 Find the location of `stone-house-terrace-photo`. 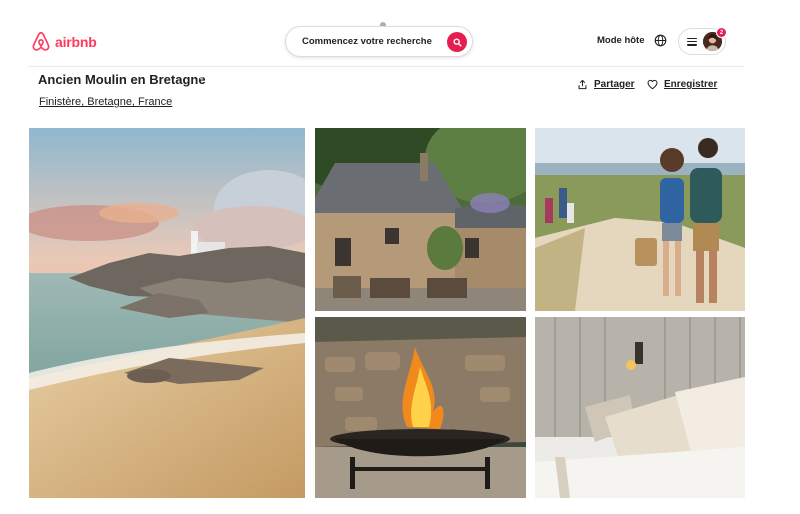

stone-house-terrace-photo is located at coordinates (420, 219).